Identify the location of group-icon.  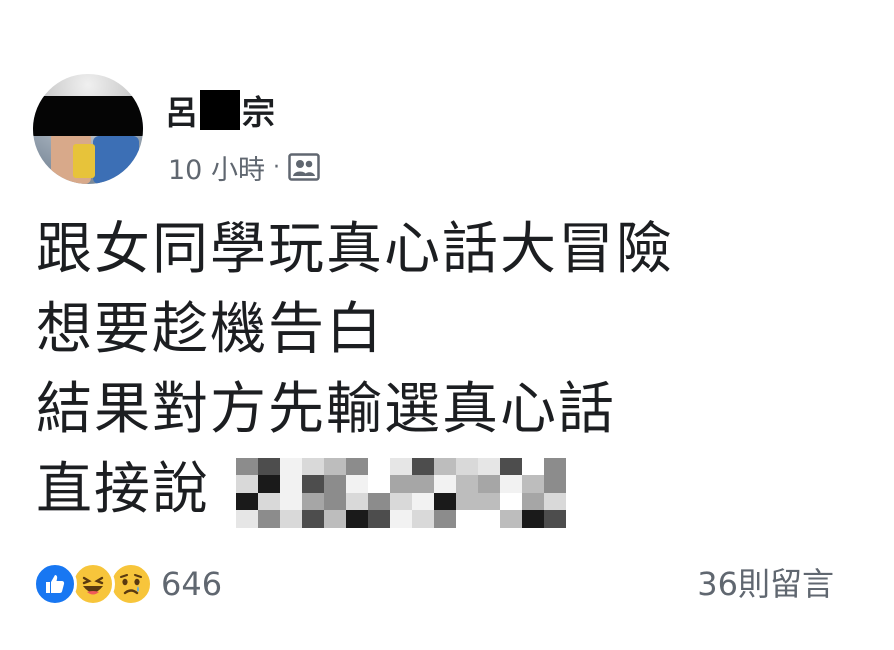
(304, 167).